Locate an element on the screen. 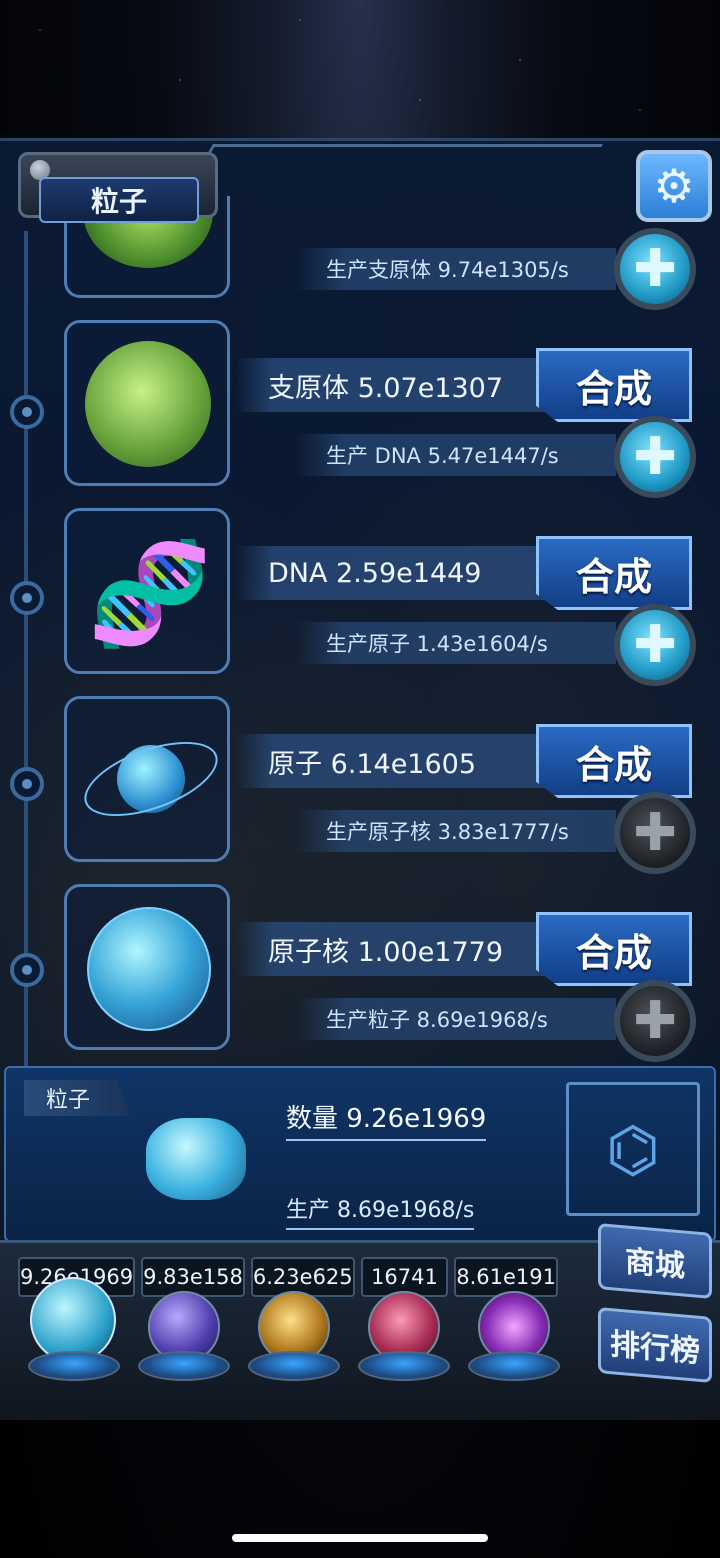  header: 粒子 is located at coordinates (363, 185).